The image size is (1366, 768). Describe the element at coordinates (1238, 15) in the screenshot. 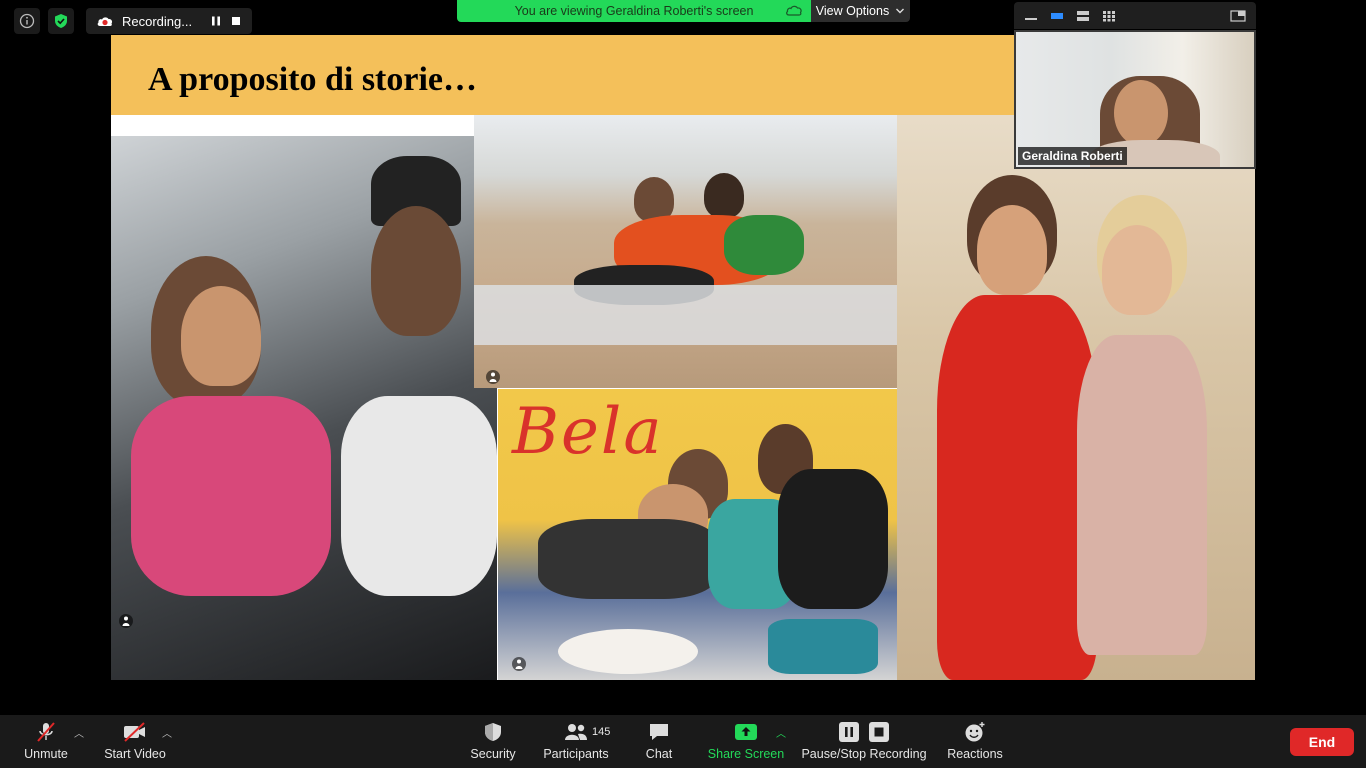

I see `exit-fullscreen-icon` at that location.